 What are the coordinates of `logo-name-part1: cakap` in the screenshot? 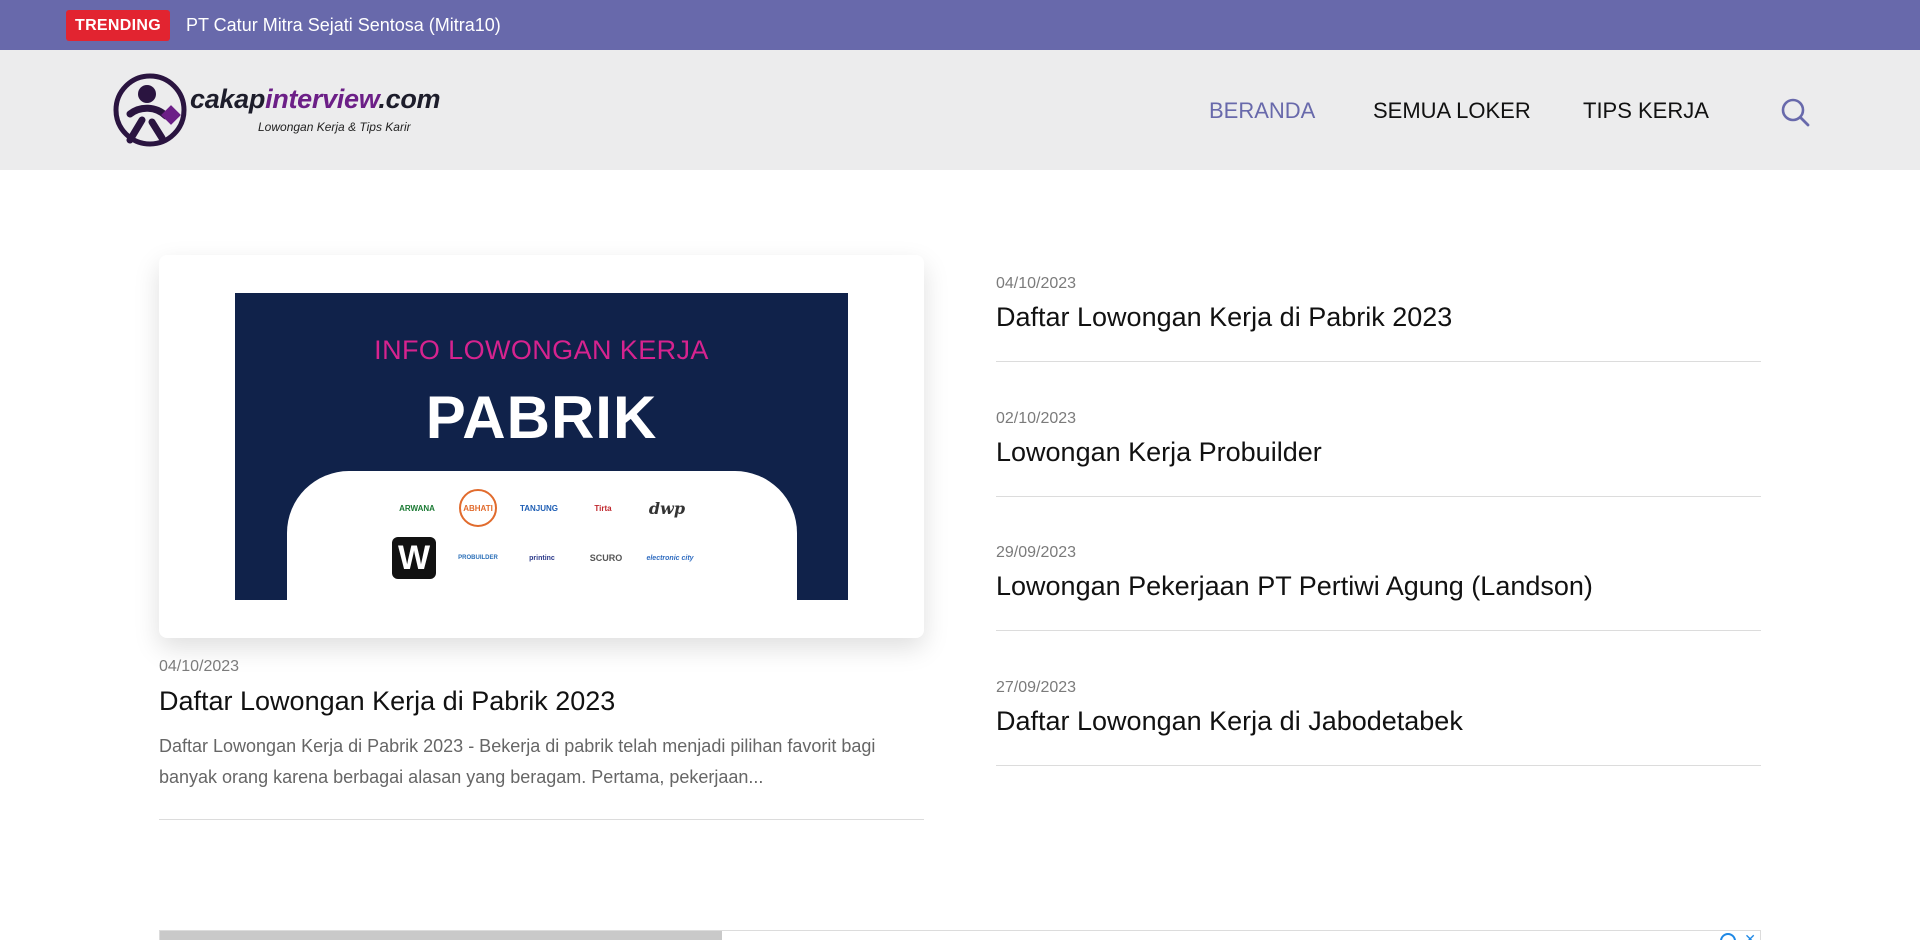 It's located at (228, 99).